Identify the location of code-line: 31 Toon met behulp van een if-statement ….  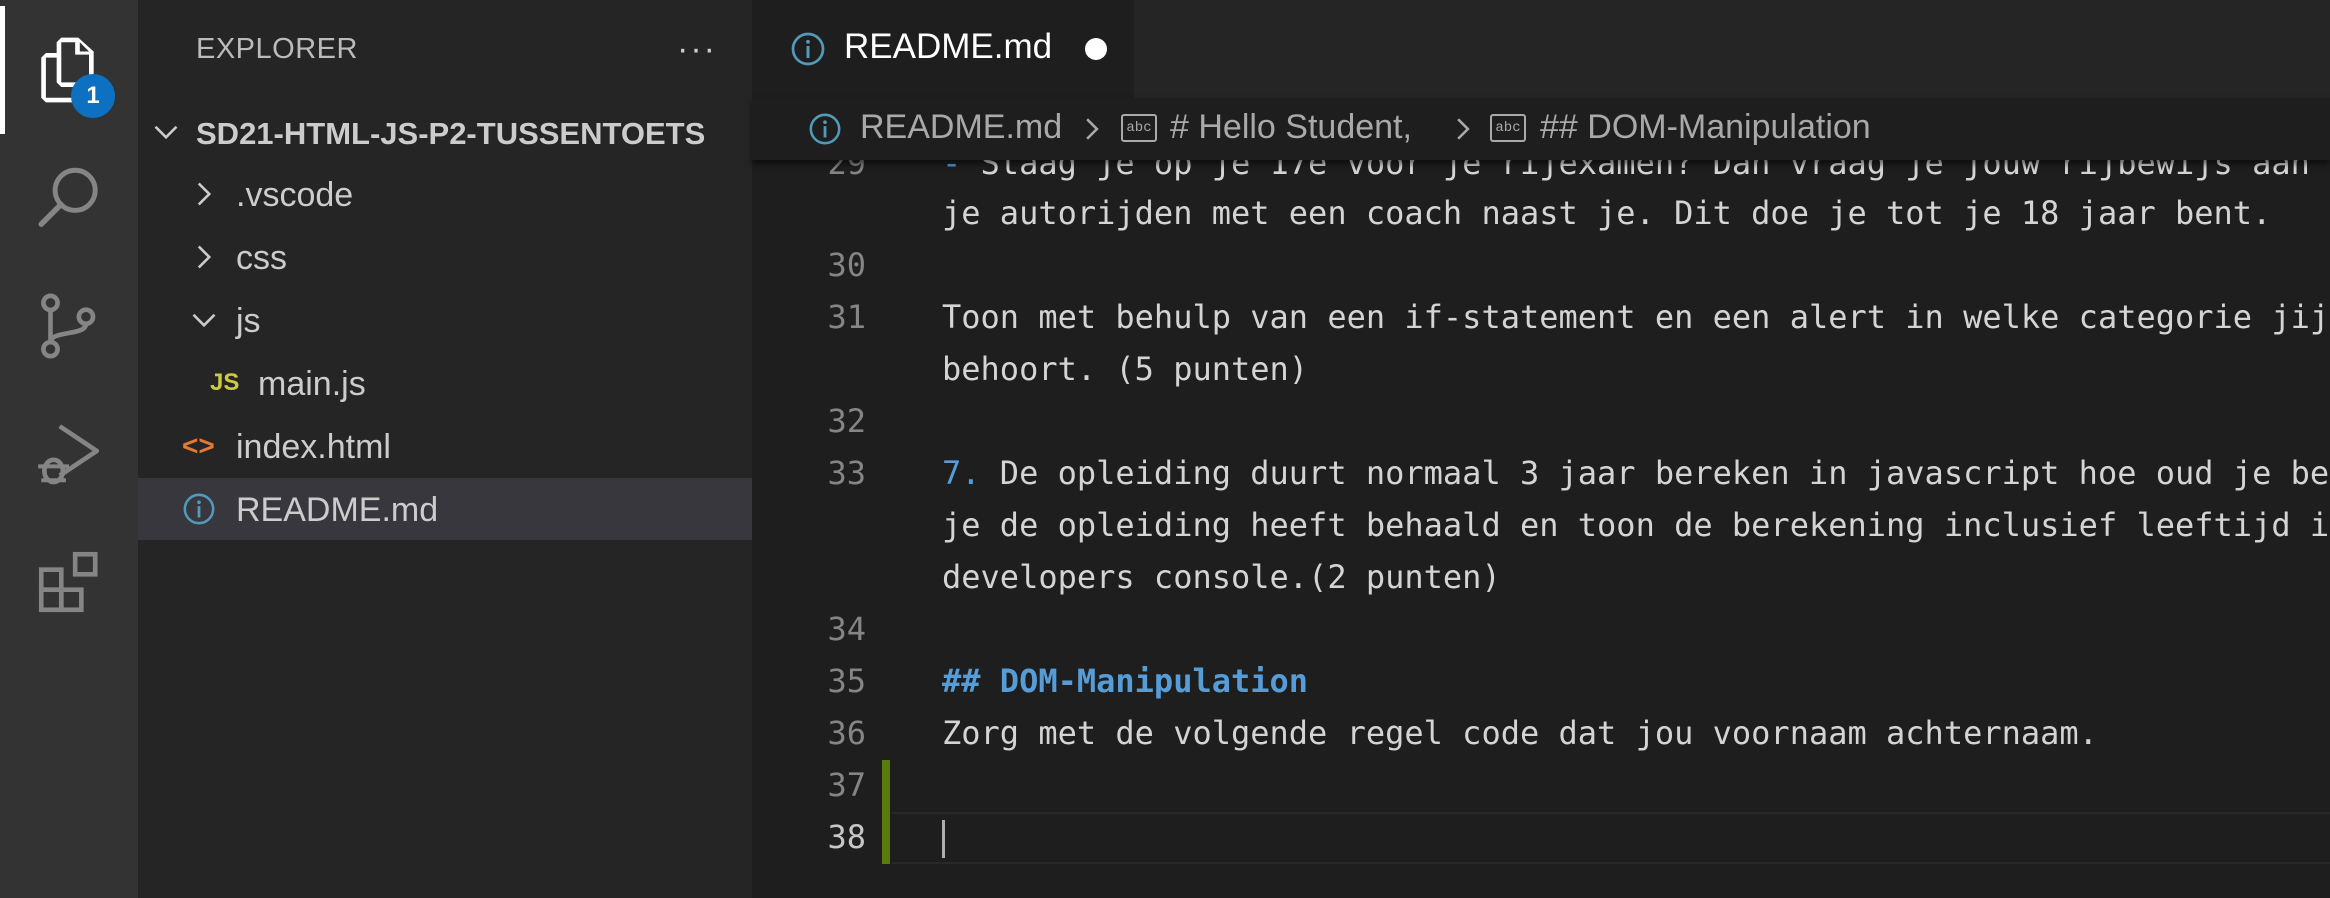
(1541, 318).